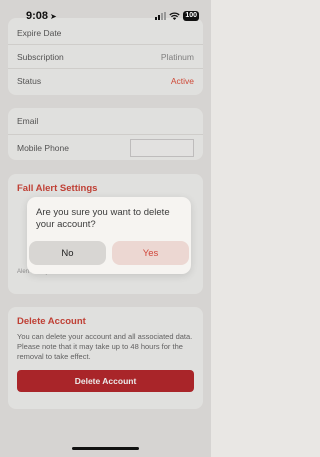 The height and width of the screenshot is (457, 320). I want to click on status-bar: 9:08 ➤ 100, so click(105, 16).